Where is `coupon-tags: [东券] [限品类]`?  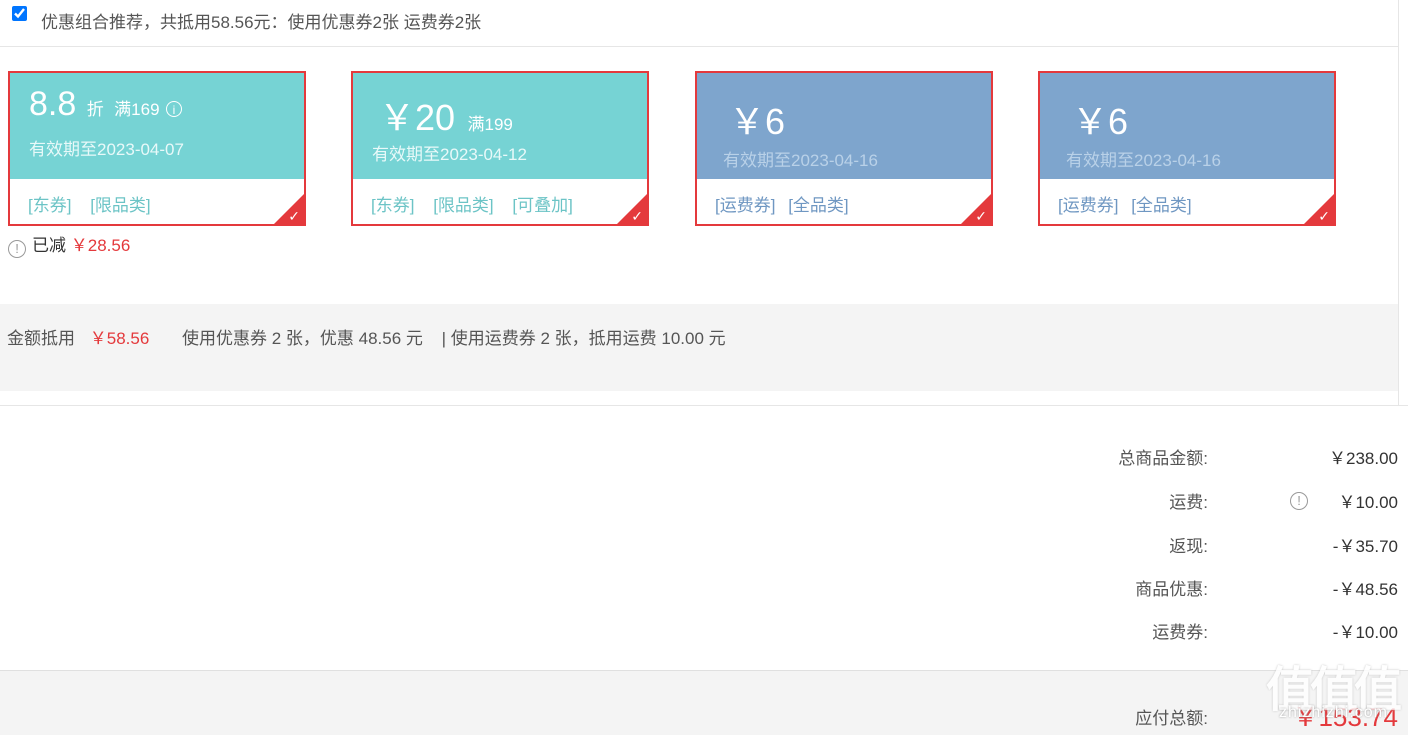
coupon-tags: [东券] [限品类] is located at coordinates (96, 203).